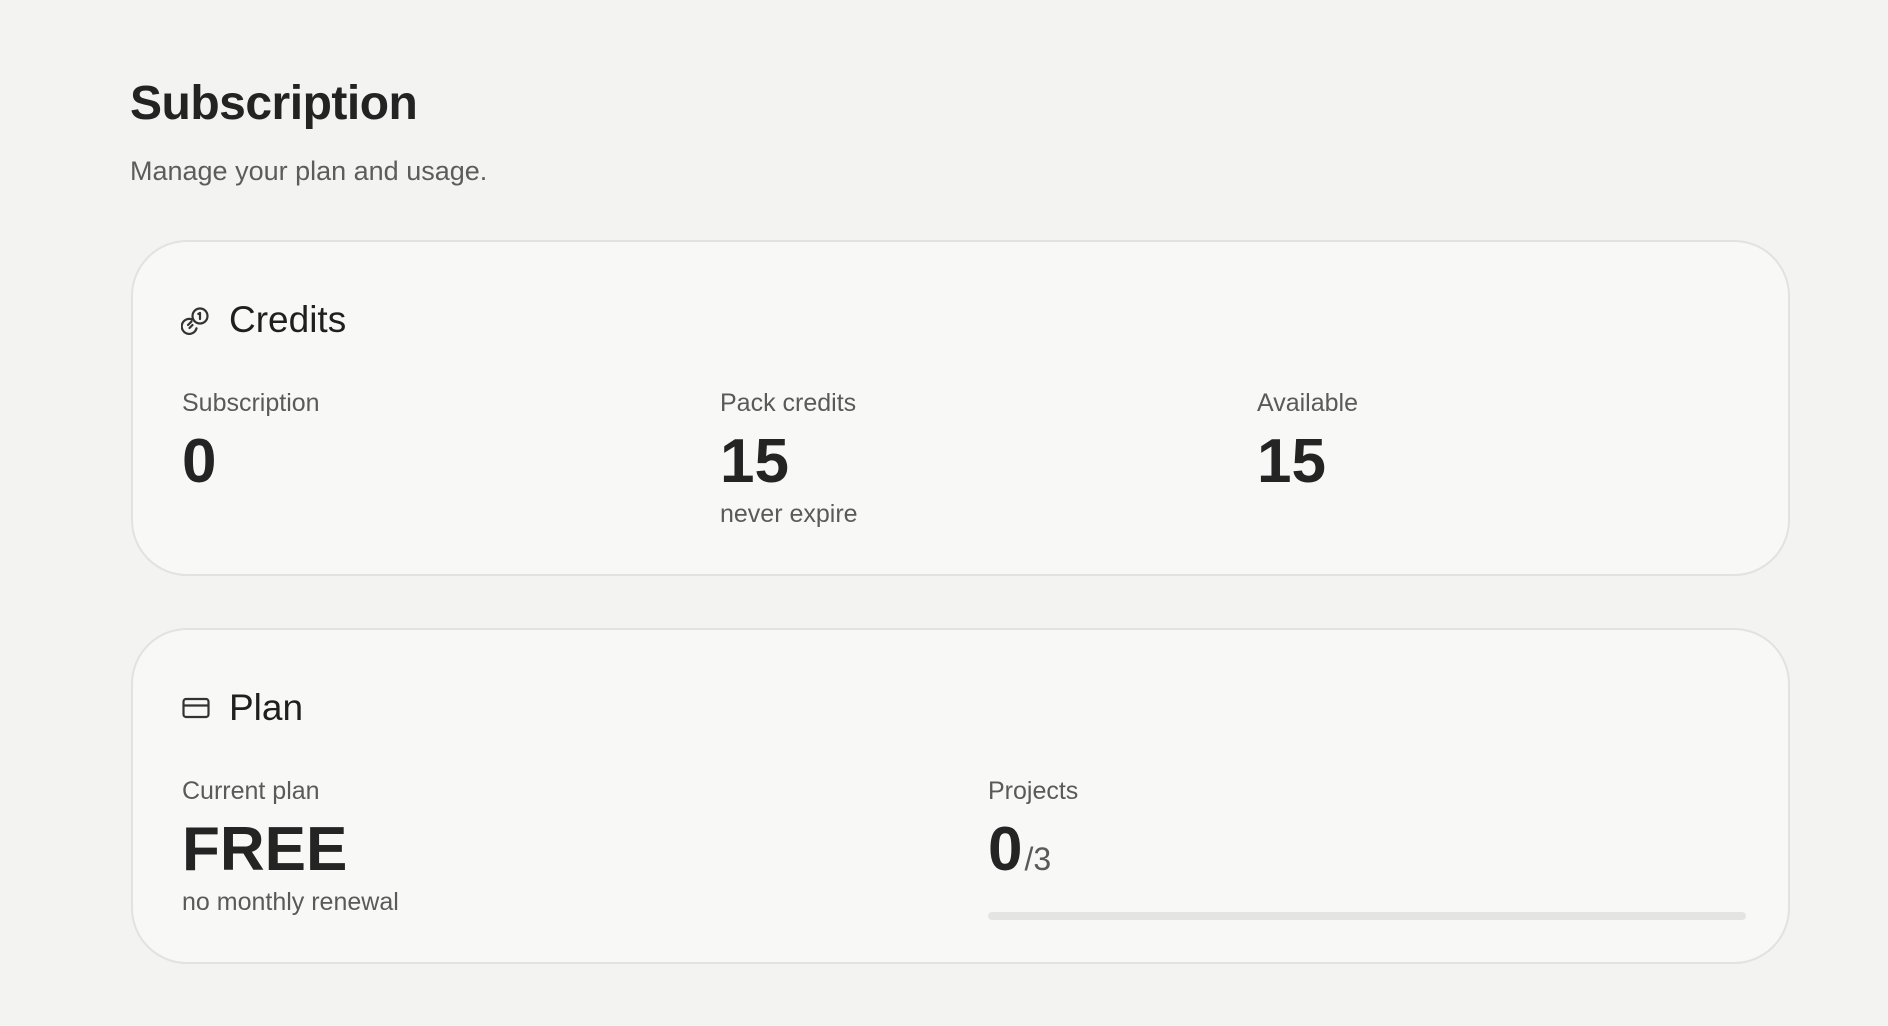 The height and width of the screenshot is (1026, 1888). Describe the element at coordinates (1367, 854) in the screenshot. I see `projects-count: 0/3` at that location.